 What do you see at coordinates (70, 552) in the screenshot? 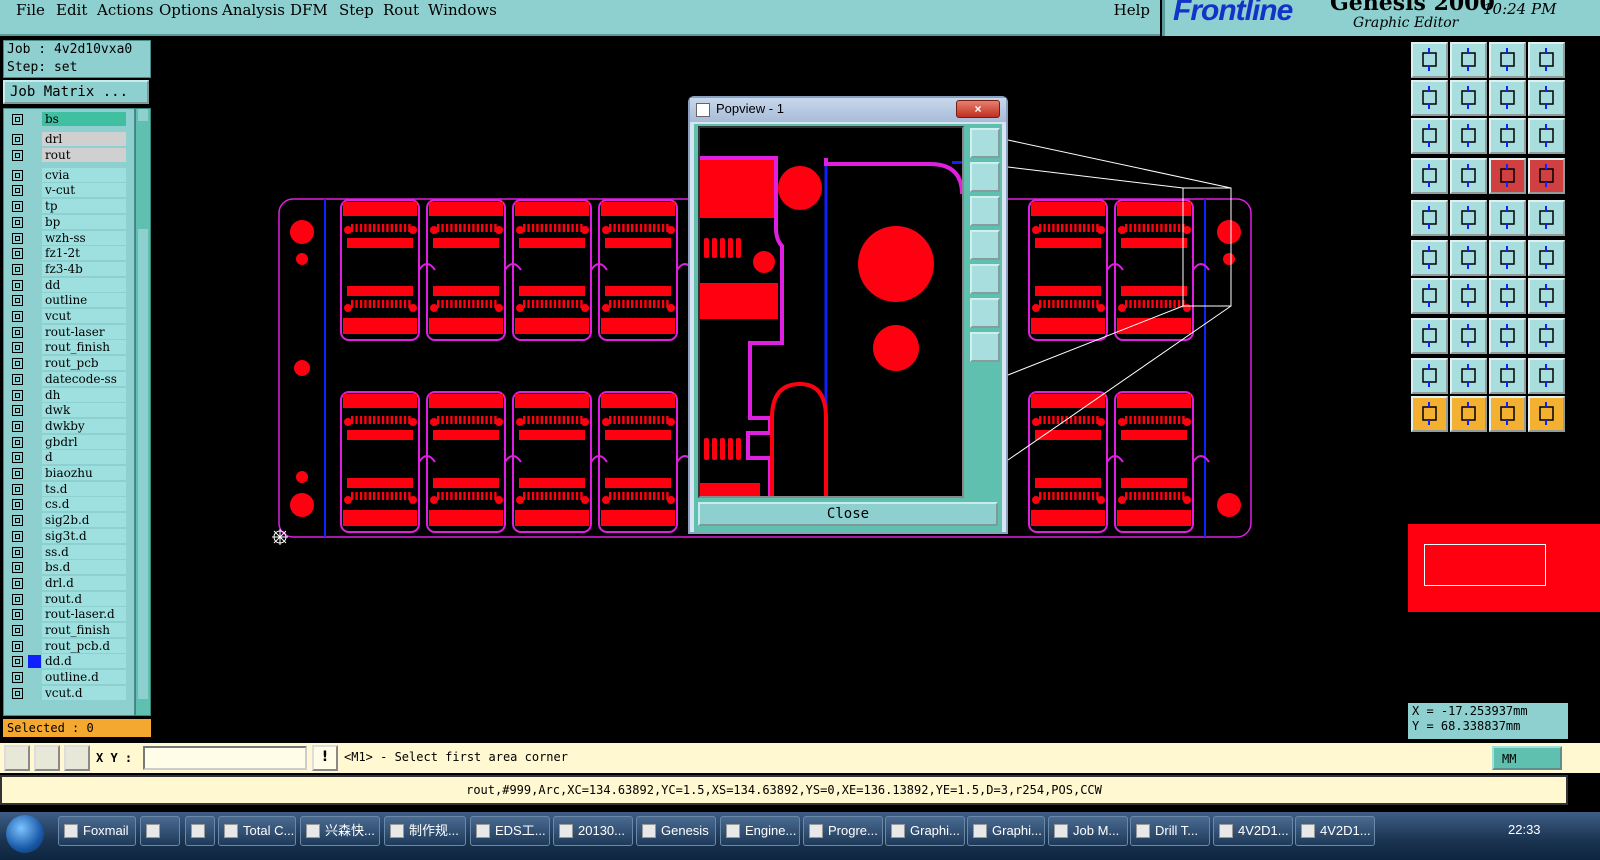
I see `layer-row: ss.d` at bounding box center [70, 552].